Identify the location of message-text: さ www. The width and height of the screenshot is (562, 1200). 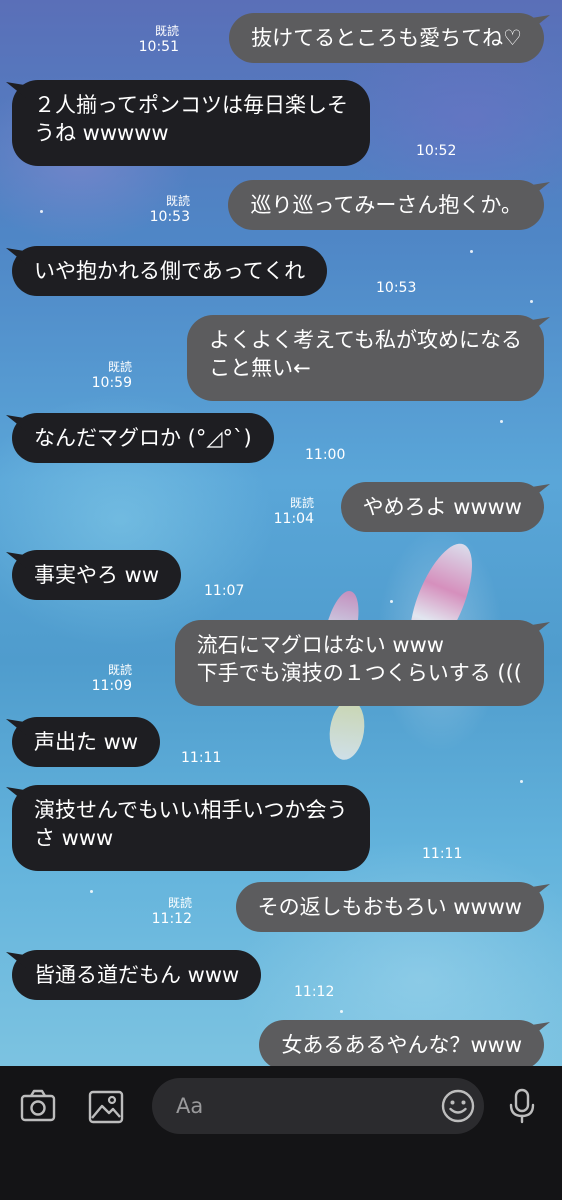
(74, 838).